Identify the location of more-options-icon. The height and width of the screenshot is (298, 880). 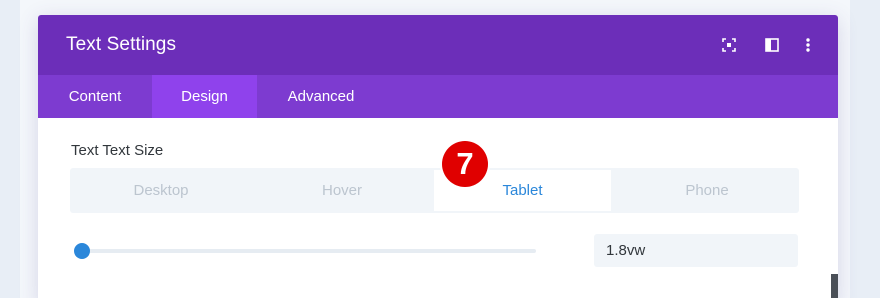
(808, 45).